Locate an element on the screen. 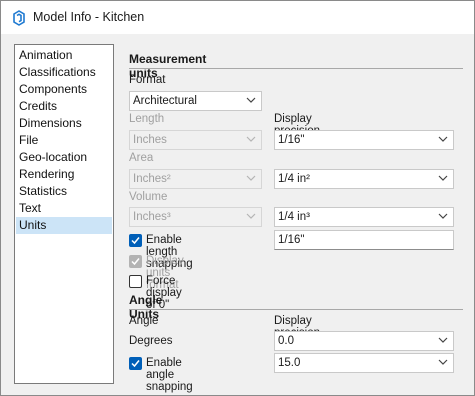 The width and height of the screenshot is (475, 396). window-title: Model Info - Kitchen is located at coordinates (89, 17).